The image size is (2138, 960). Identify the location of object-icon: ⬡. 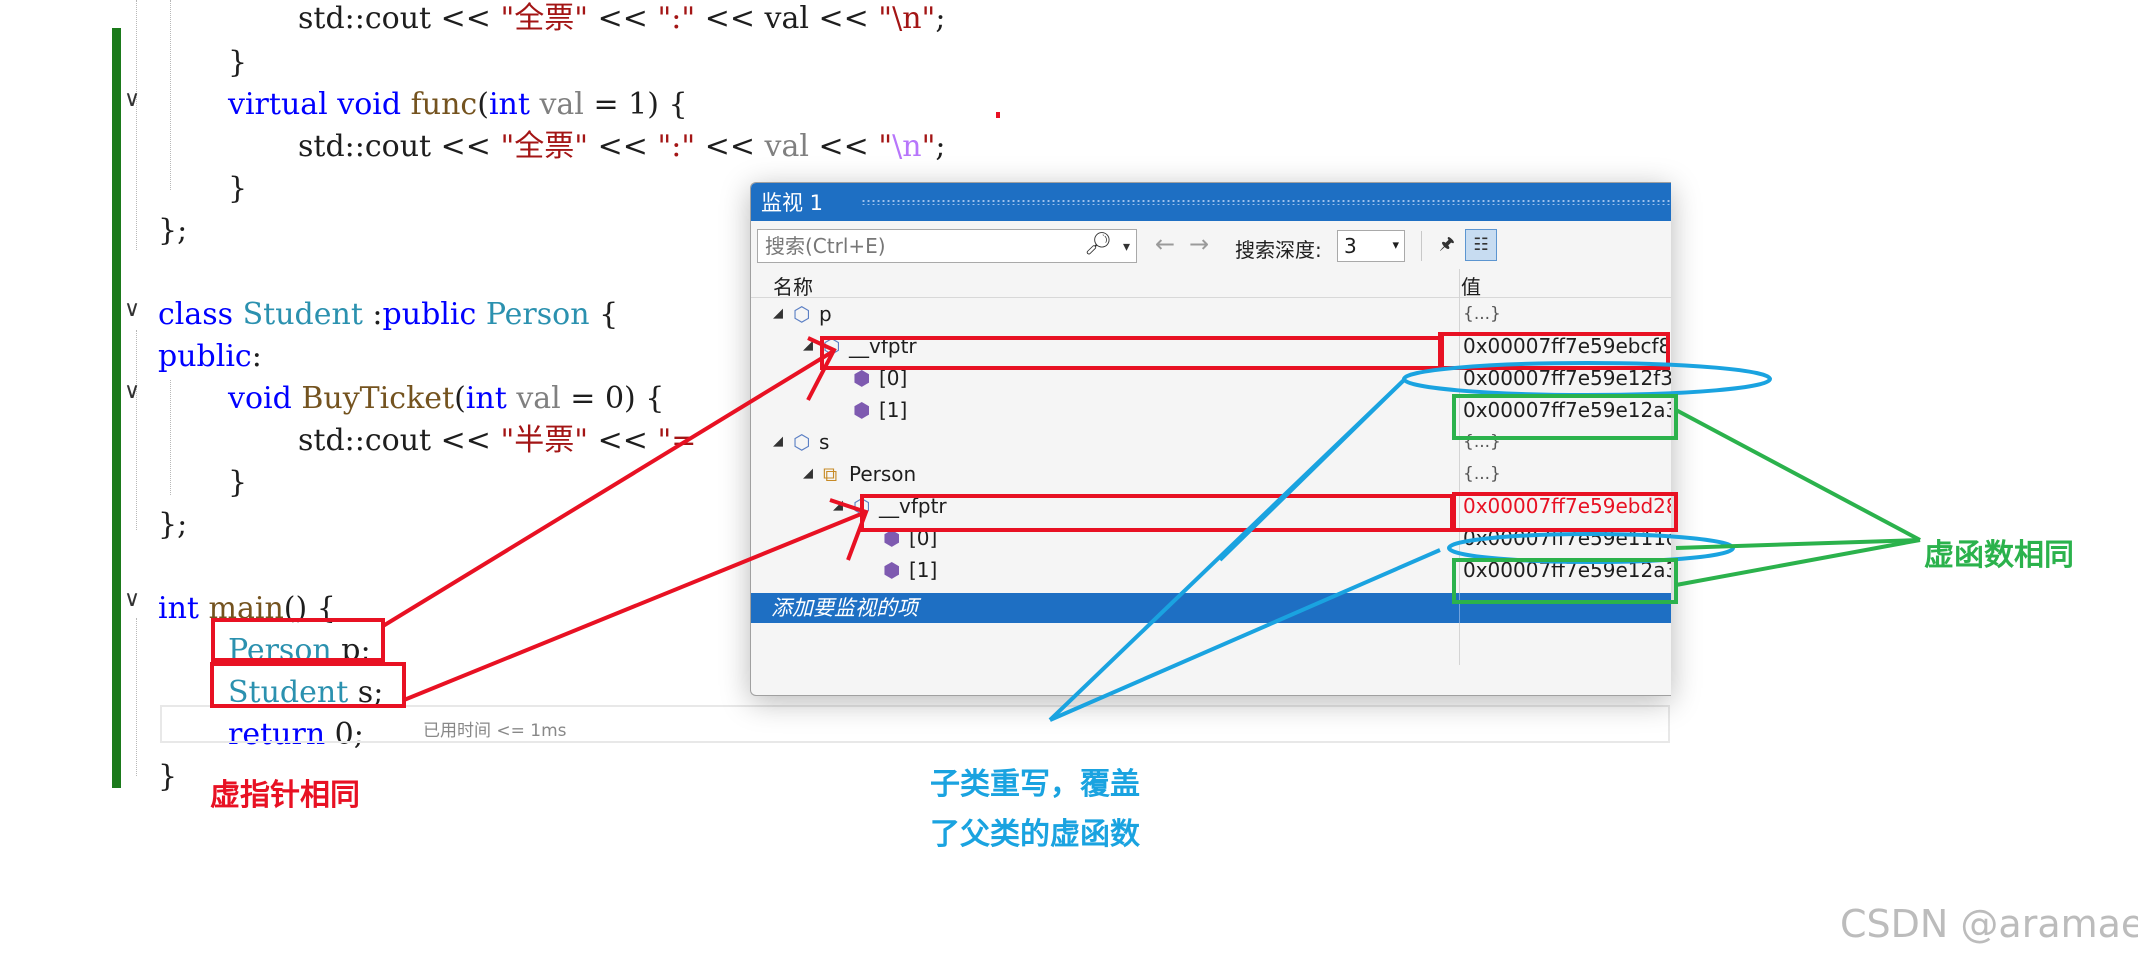
(802, 442).